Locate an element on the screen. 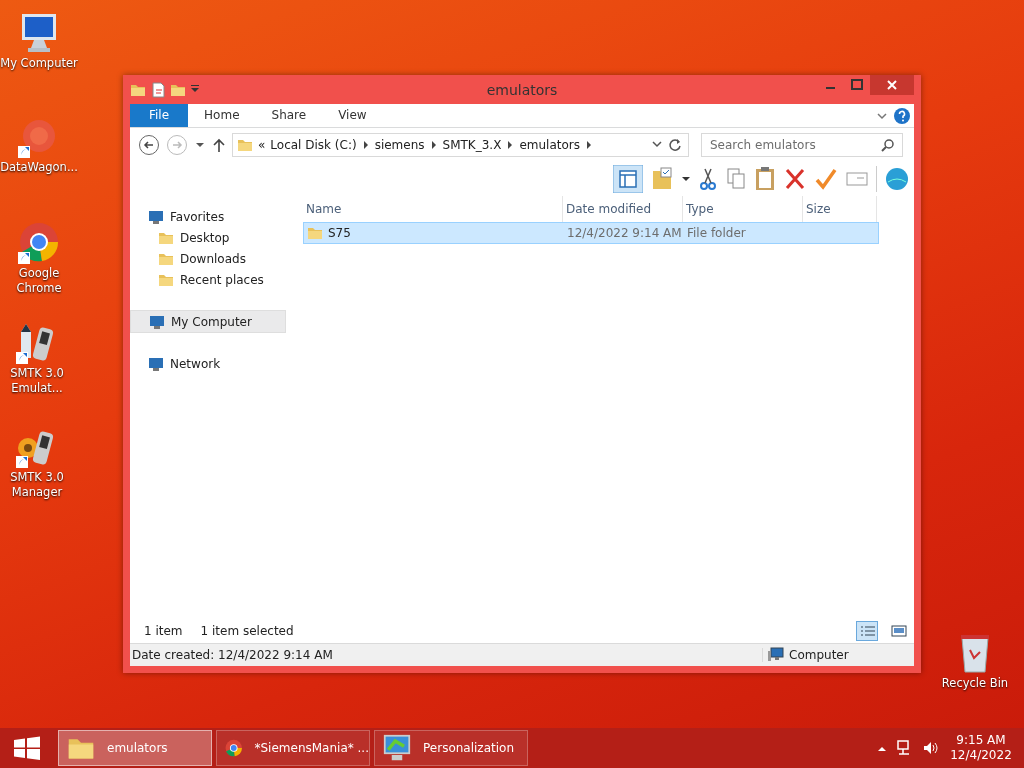  file-row: S75 12/4/2022 9:14 AM File folder is located at coordinates (591, 233).